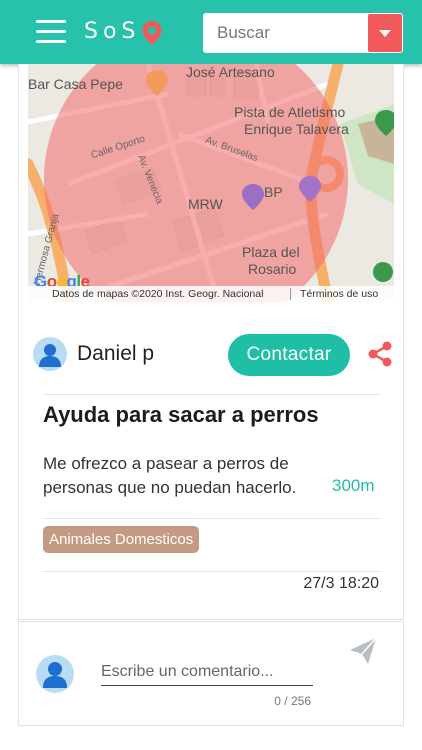 The image size is (422, 750). I want to click on map-label-mrw: MRW, so click(205, 204).